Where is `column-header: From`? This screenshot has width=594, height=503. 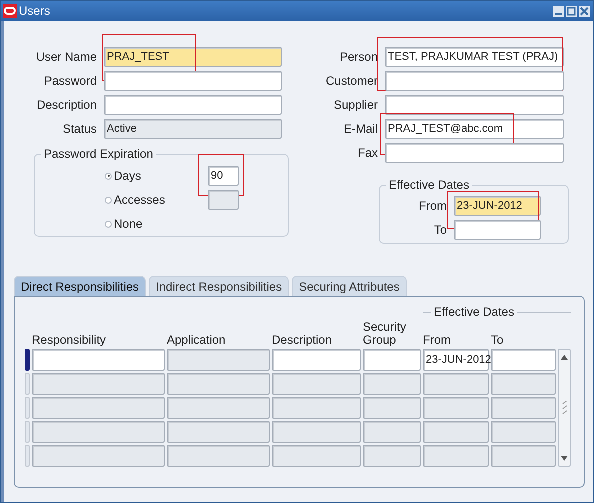
column-header: From is located at coordinates (437, 340).